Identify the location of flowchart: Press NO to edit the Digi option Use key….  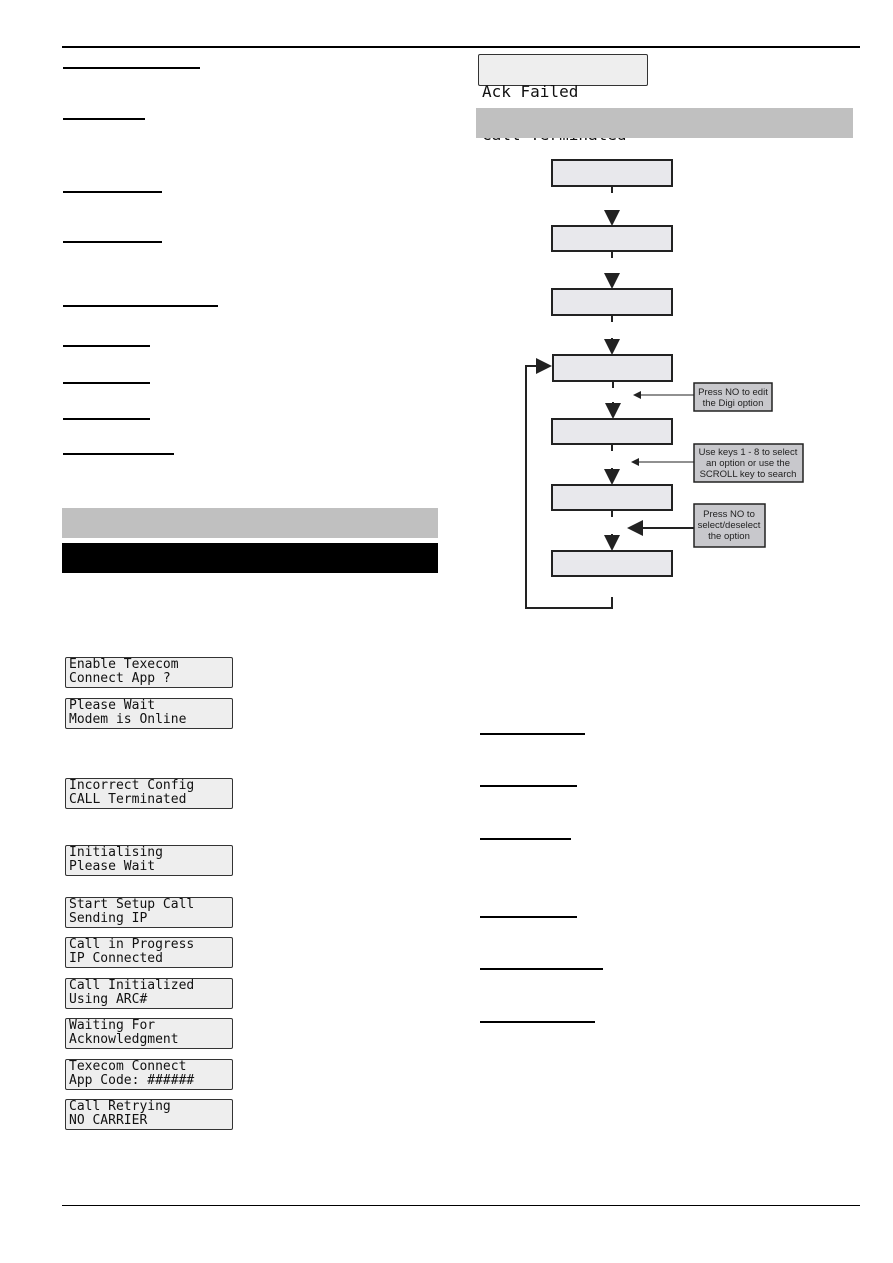
(664, 384).